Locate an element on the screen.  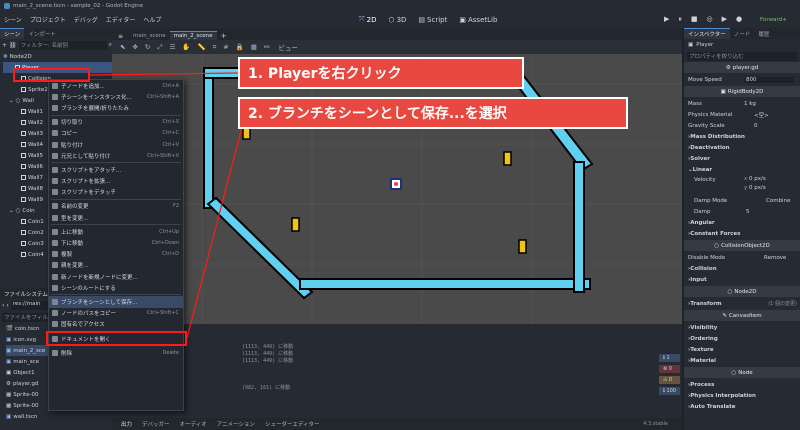
scale-tool-icon: ⤢ is located at coordinates (159, 47).